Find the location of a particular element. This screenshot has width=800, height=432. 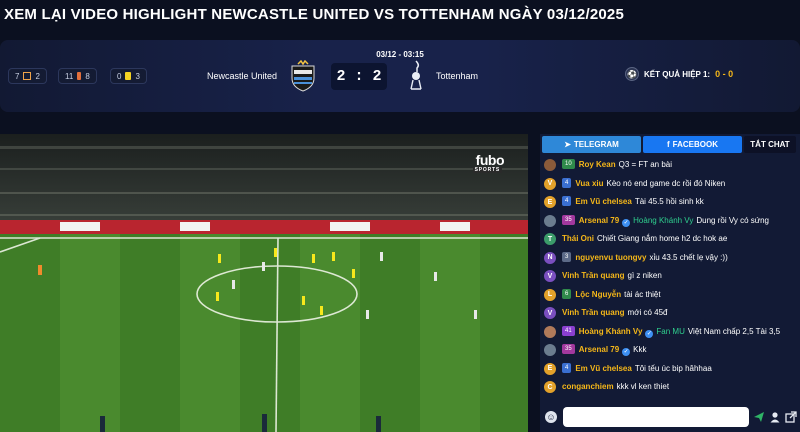

chat-text: tài ác thiệt is located at coordinates (642, 294).